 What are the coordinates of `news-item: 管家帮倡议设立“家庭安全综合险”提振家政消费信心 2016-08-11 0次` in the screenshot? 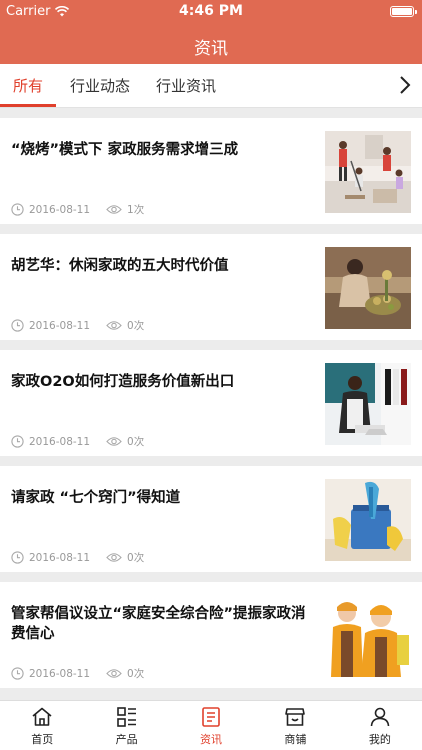 It's located at (211, 635).